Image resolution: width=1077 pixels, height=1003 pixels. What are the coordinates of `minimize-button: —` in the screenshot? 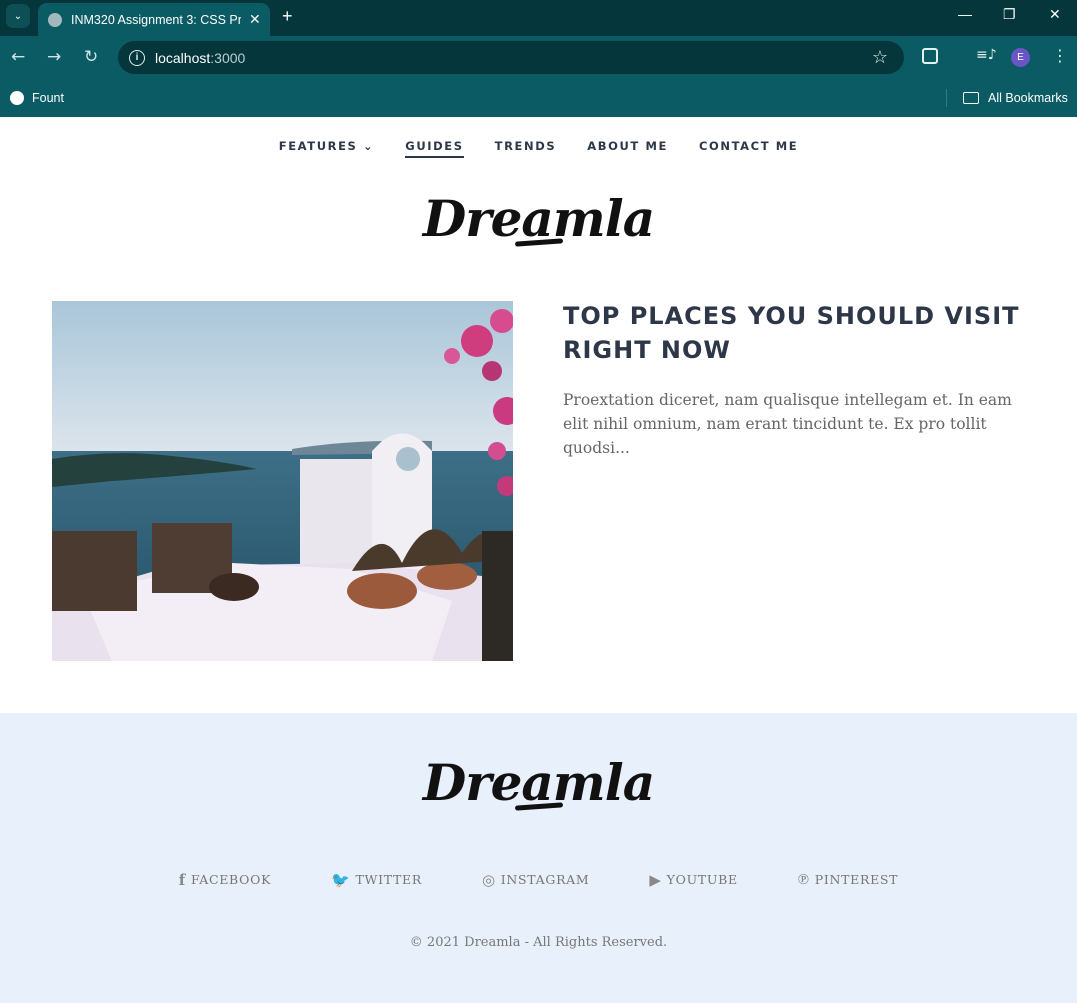 It's located at (965, 14).